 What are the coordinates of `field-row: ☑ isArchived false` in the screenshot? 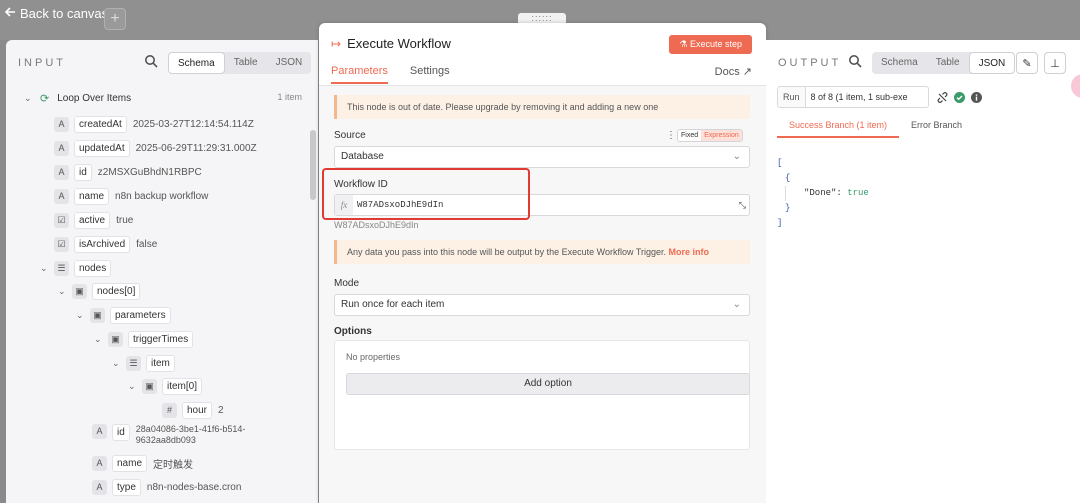 It's located at (105, 244).